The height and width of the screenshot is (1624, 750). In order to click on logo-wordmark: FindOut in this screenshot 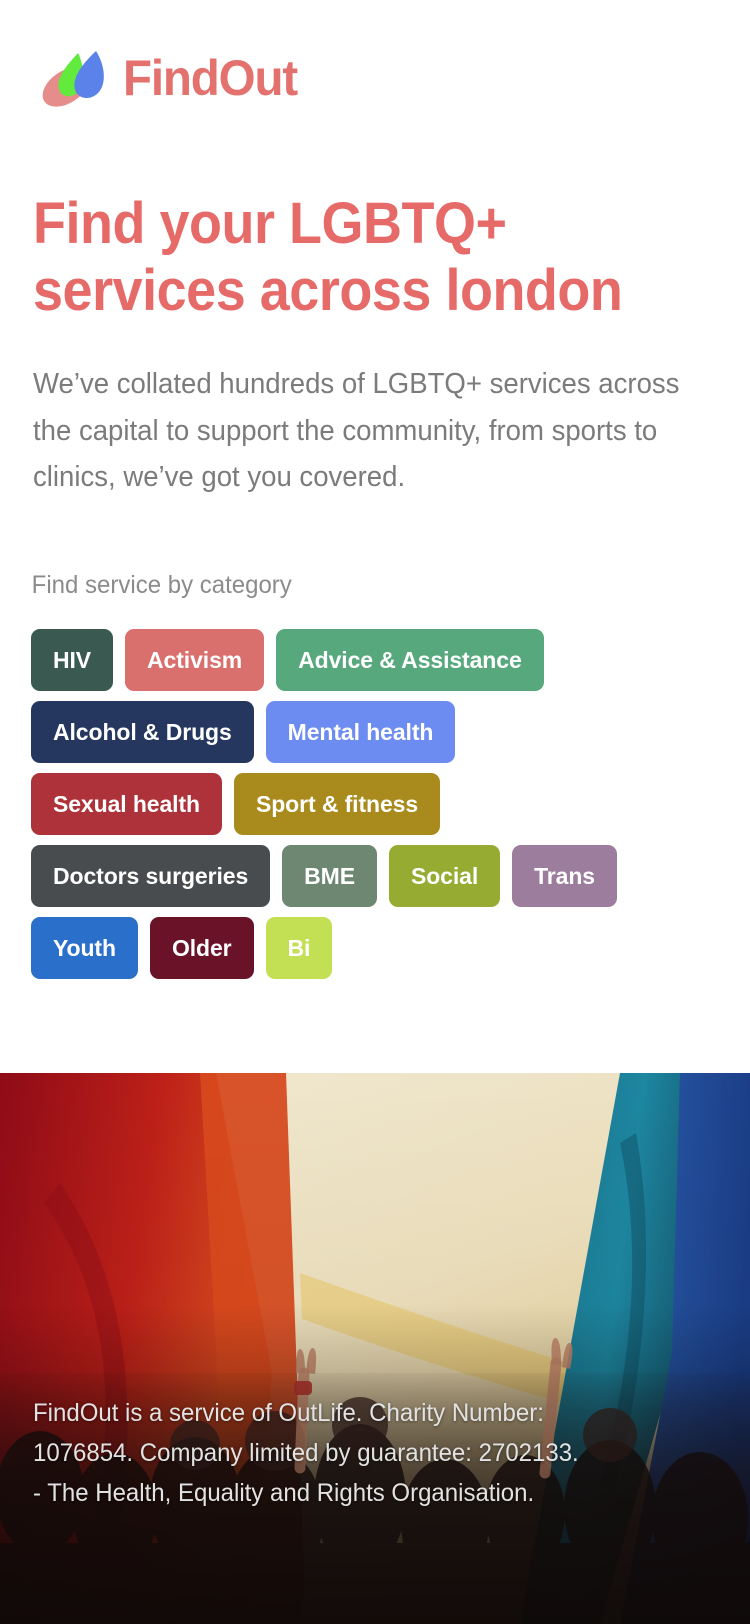, I will do `click(210, 78)`.